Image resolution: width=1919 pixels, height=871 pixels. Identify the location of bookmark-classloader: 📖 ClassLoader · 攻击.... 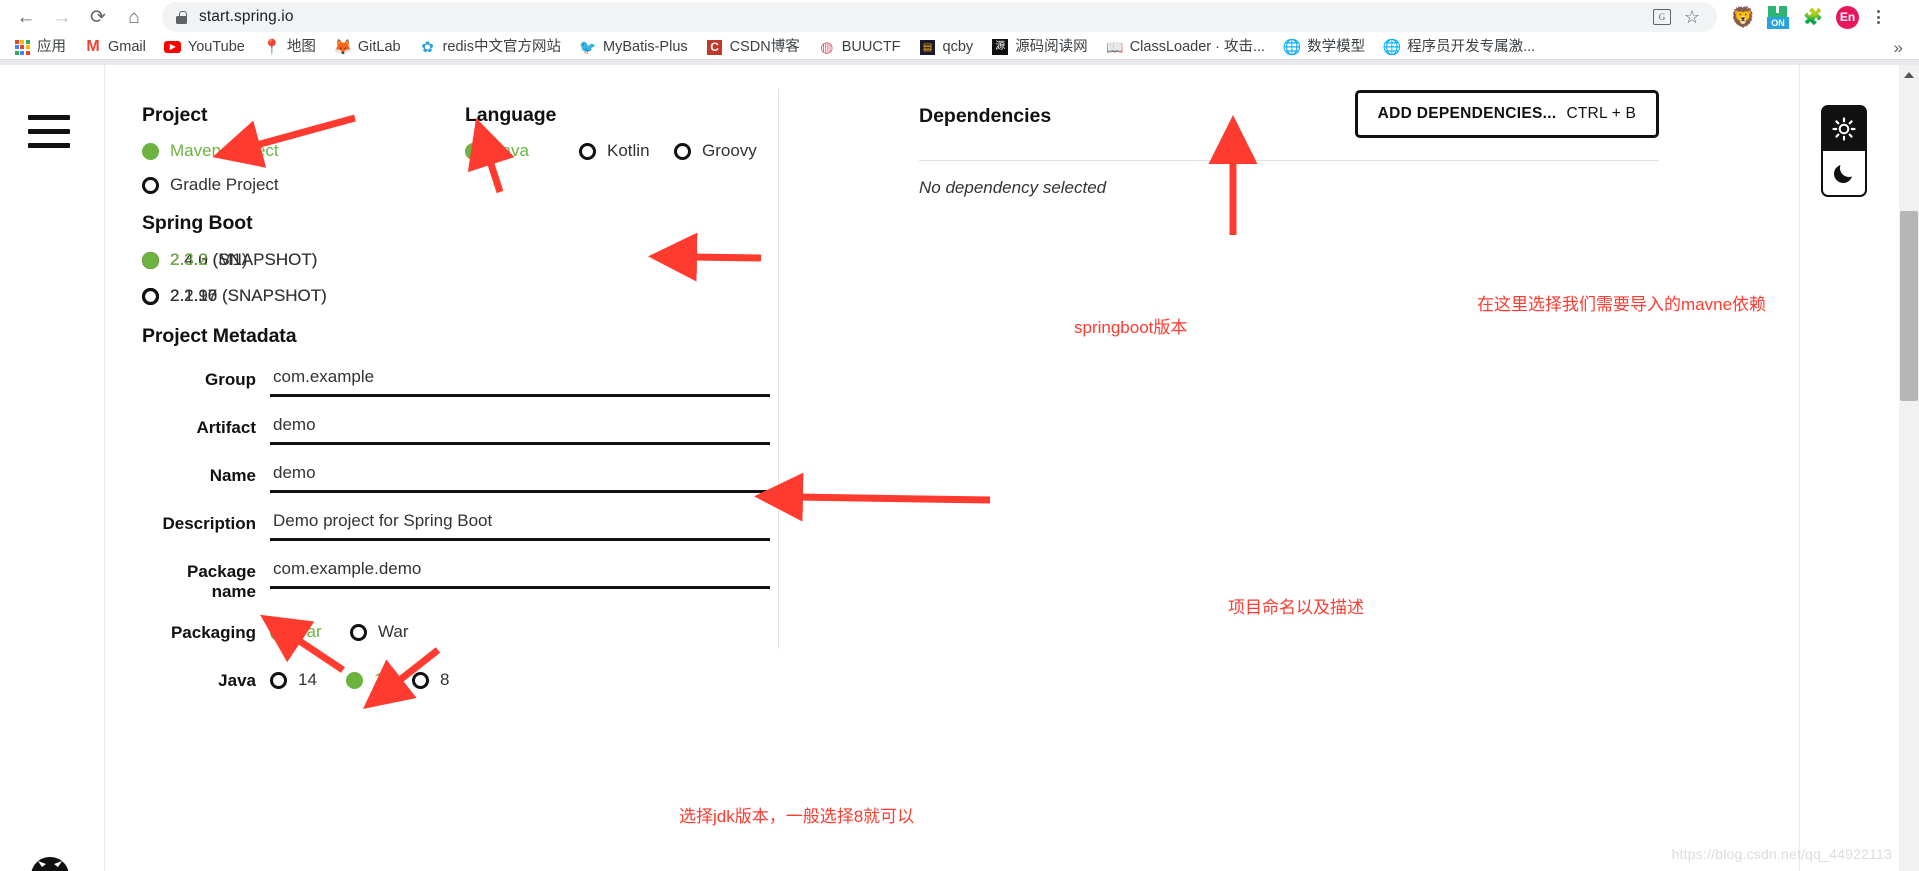
(1189, 47).